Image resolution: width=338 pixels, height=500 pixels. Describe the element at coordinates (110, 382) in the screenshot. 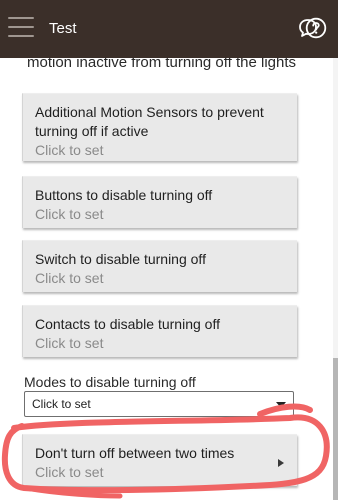

I see `modes-label: Modes to disable turning off` at that location.